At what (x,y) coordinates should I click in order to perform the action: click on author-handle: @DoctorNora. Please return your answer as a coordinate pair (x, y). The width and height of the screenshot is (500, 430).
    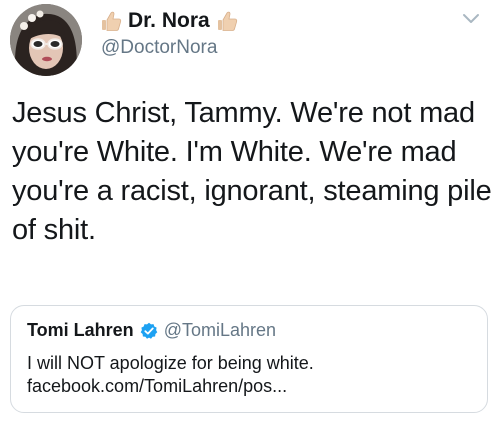
    Looking at the image, I should click on (159, 48).